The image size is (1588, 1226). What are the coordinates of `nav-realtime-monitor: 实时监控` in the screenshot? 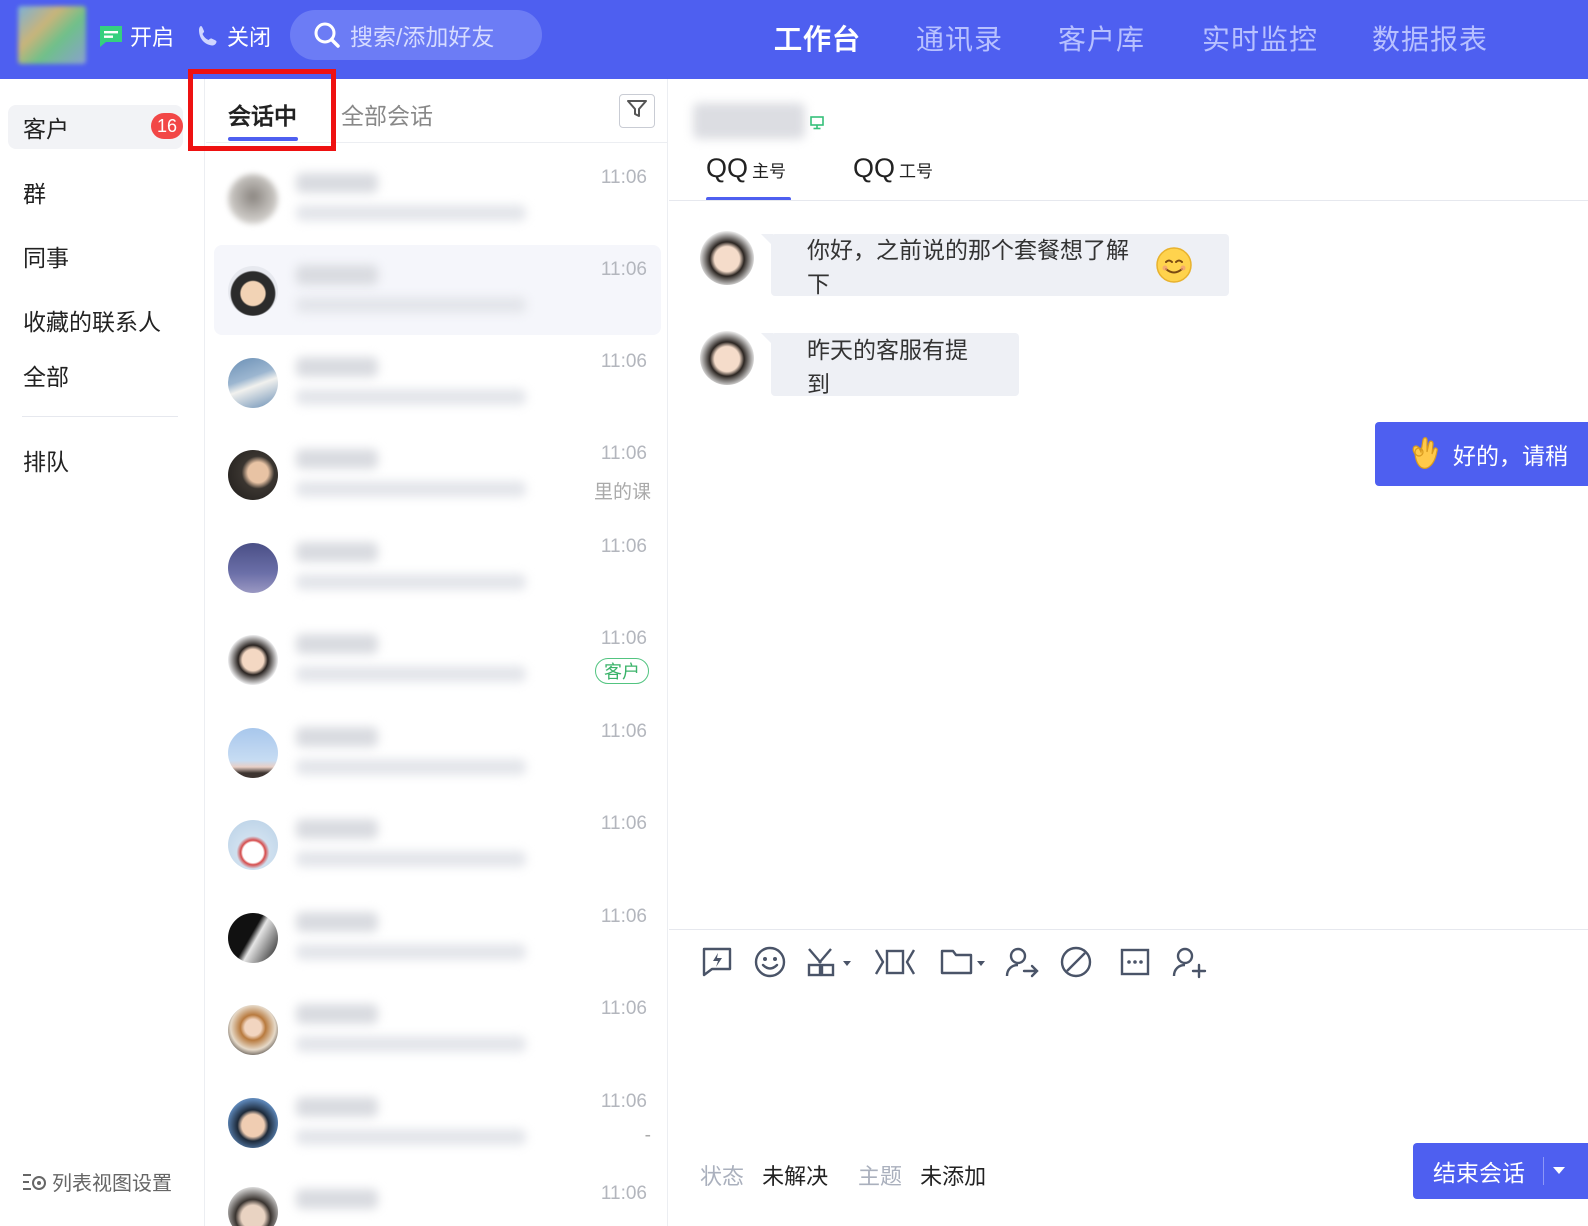 It's located at (1260, 38).